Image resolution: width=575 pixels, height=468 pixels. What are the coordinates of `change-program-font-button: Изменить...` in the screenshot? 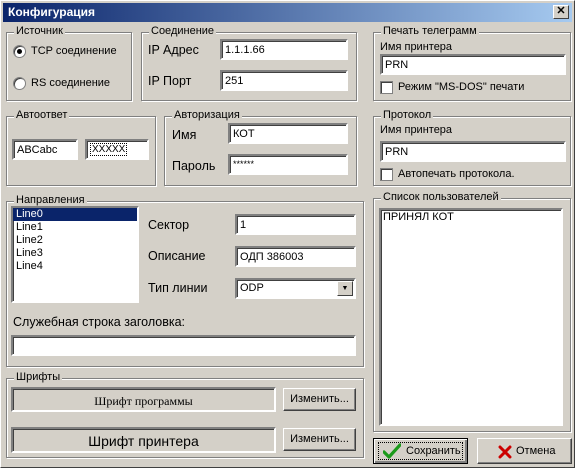 It's located at (319, 399).